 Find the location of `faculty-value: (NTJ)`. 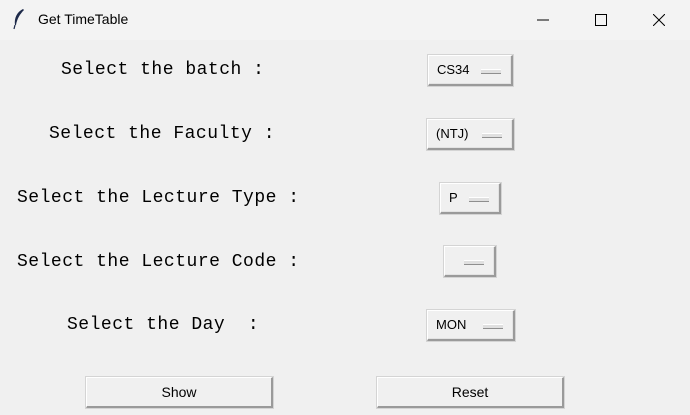

faculty-value: (NTJ) is located at coordinates (452, 133).